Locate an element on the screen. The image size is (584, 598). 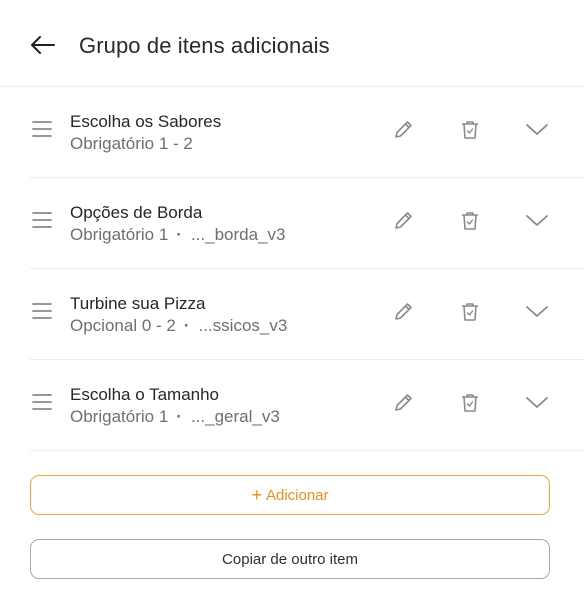
header: Grupo de itens adicionais is located at coordinates (292, 43).